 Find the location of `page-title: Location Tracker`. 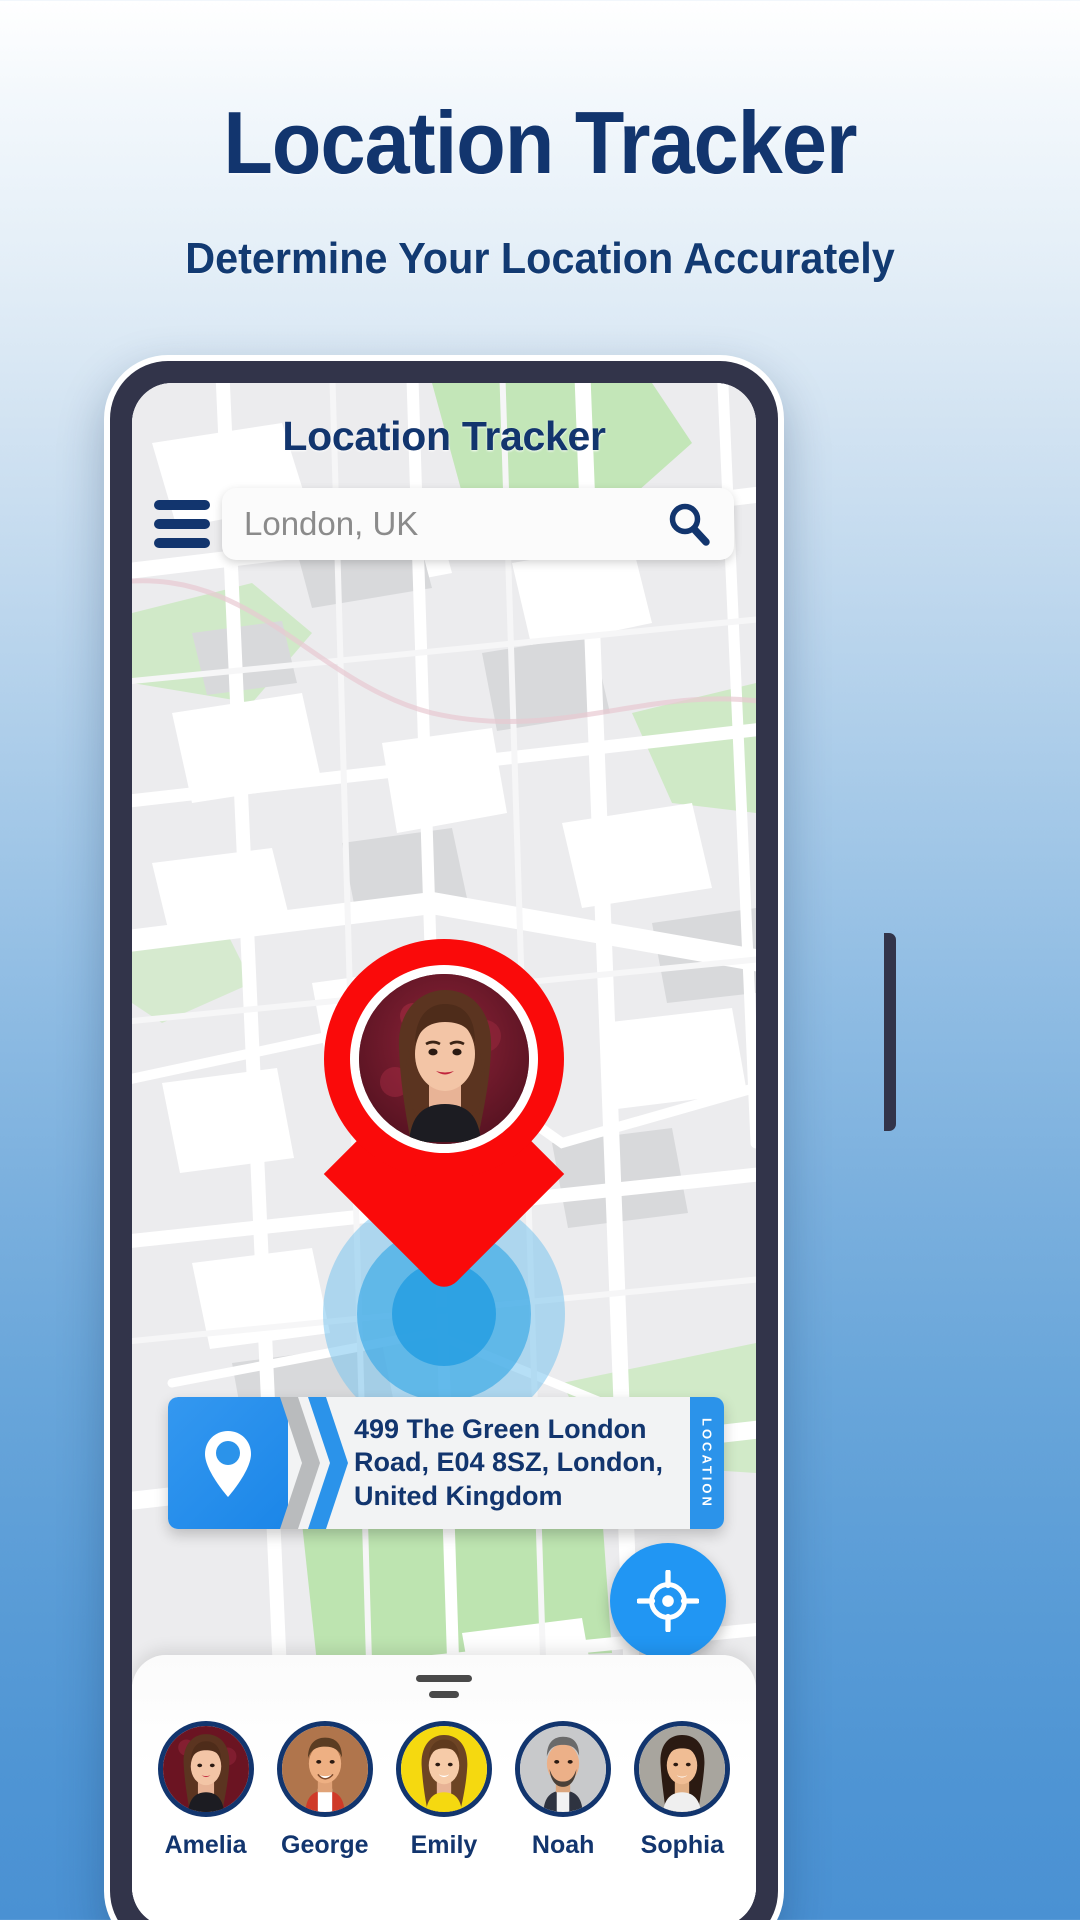

page-title: Location Tracker is located at coordinates (540, 142).